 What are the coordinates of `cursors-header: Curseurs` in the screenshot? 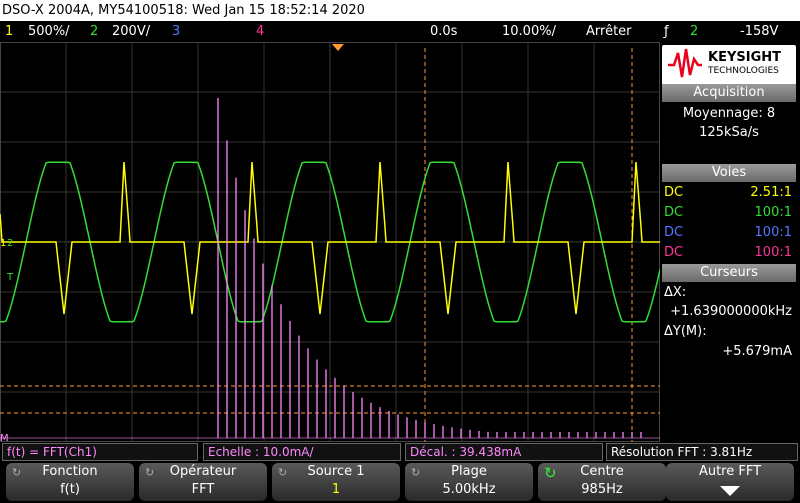 It's located at (729, 273).